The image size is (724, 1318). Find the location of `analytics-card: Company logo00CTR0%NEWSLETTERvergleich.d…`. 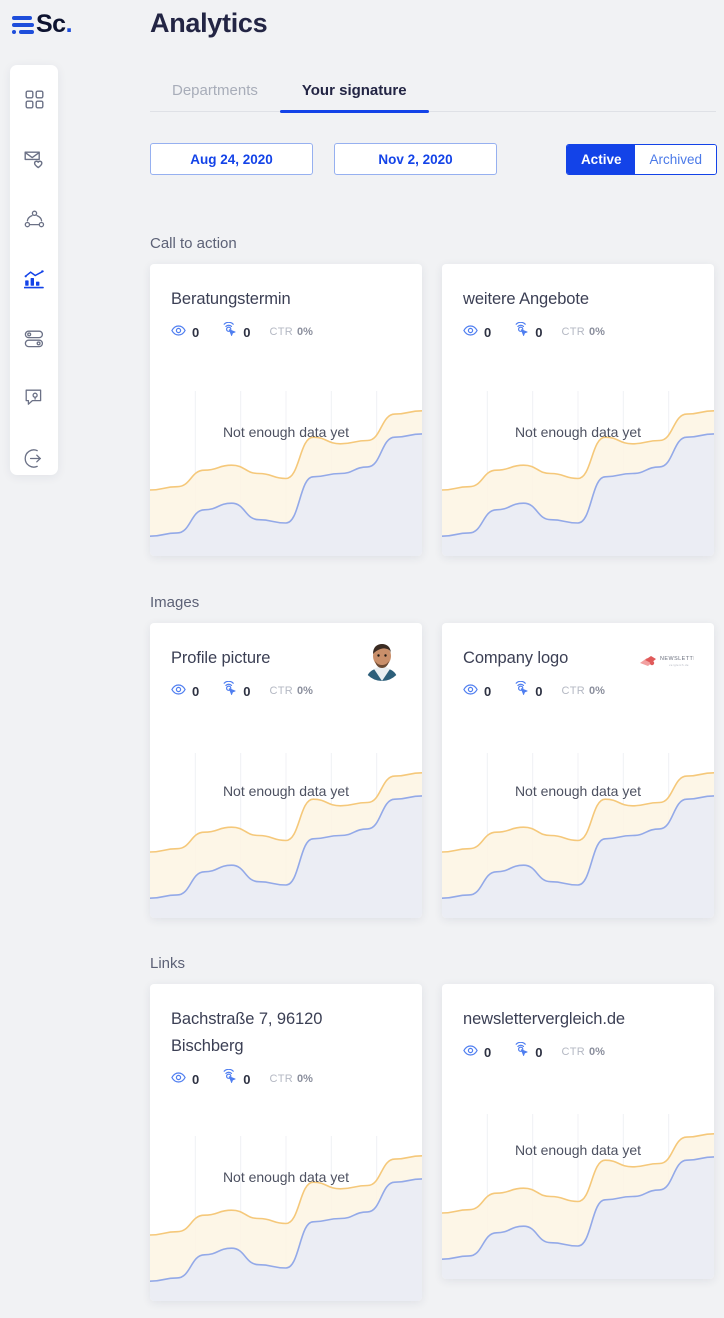

analytics-card: Company logo00CTR0%NEWSLETTERvergleich.d… is located at coordinates (578, 770).